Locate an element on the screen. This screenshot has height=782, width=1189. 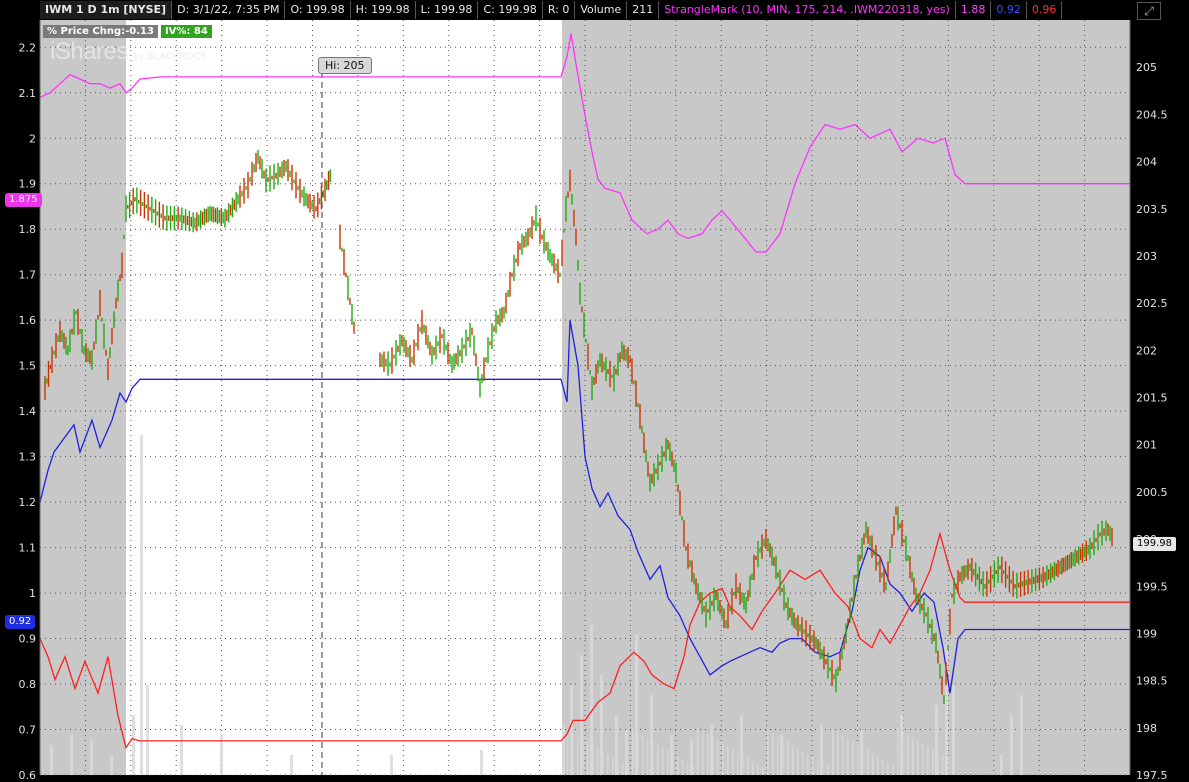
right-tick-label: 199 is located at coordinates (1146, 633).